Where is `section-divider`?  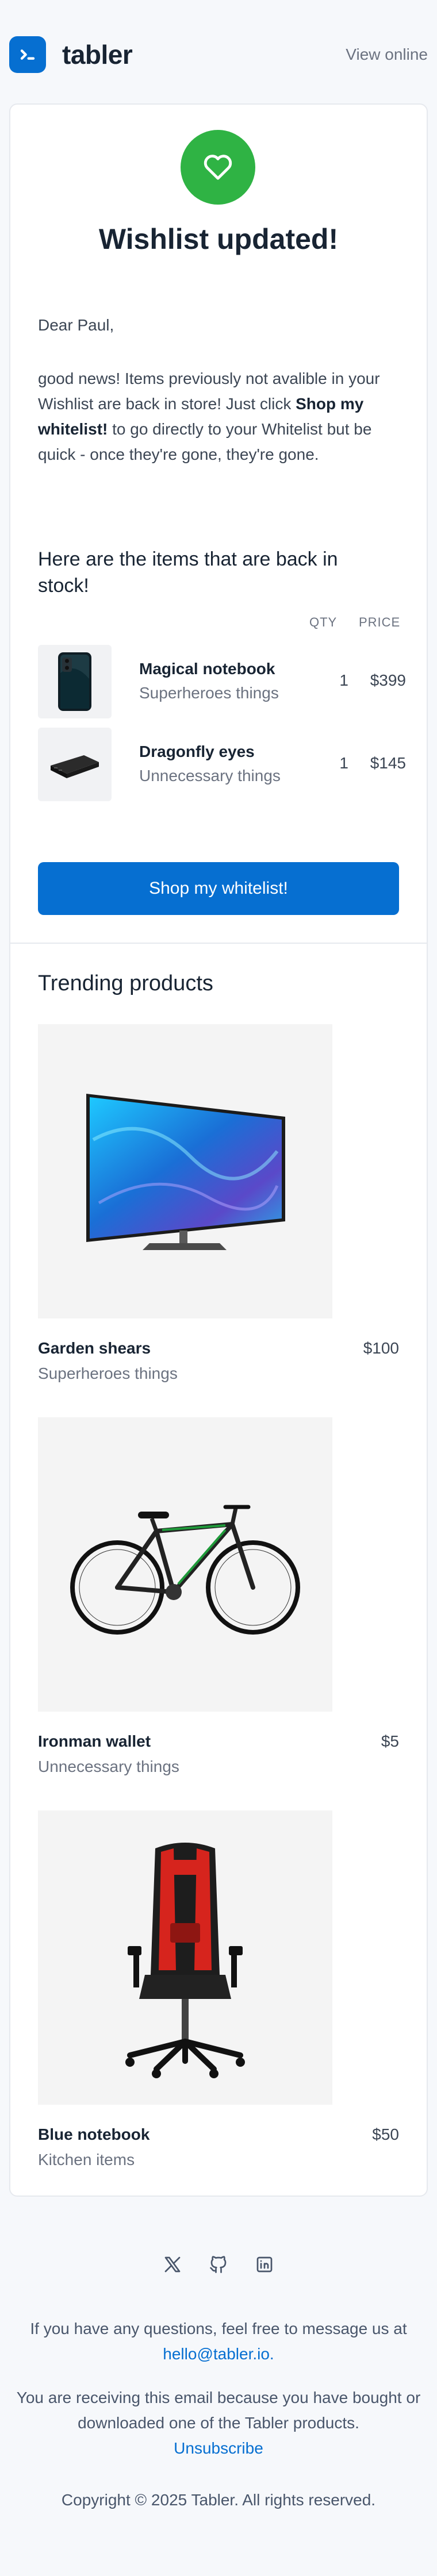
section-divider is located at coordinates (218, 943).